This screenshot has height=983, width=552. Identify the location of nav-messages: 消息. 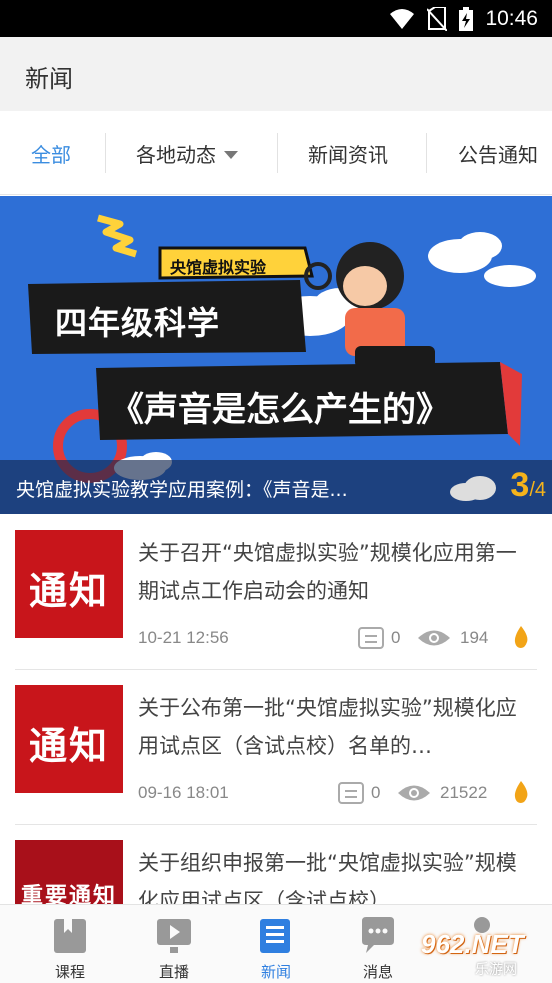
(378, 944).